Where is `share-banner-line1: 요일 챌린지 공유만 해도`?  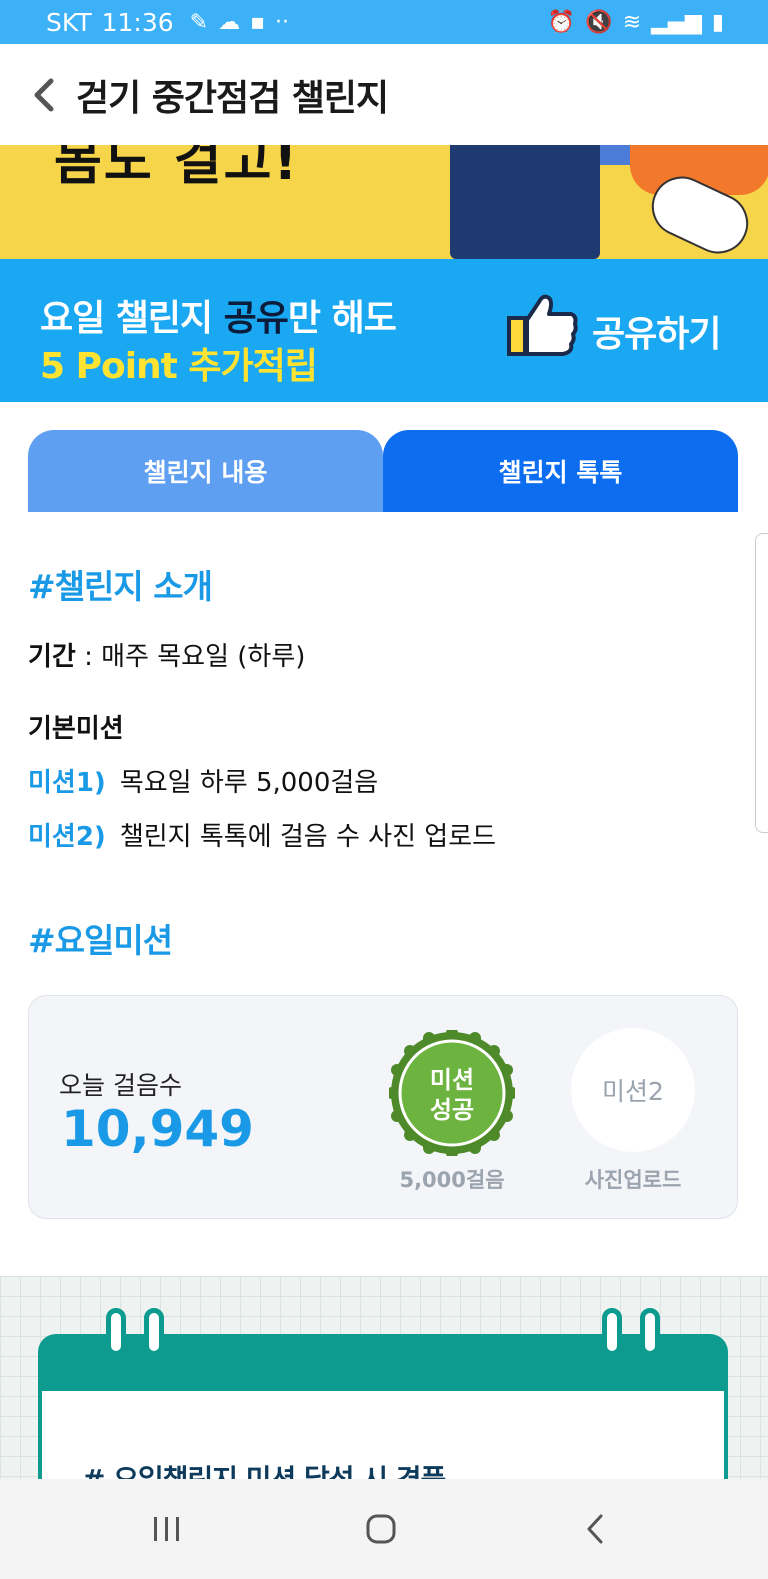
share-banner-line1: 요일 챌린지 공유만 해도 is located at coordinates (218, 315).